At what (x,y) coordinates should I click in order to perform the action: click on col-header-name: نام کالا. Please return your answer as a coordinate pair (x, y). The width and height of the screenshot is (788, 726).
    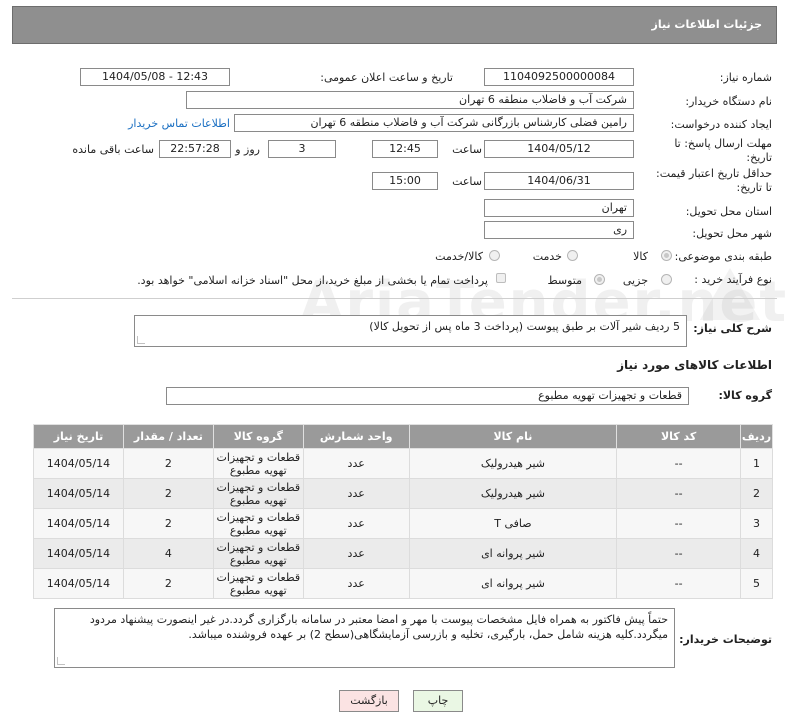
    Looking at the image, I should click on (513, 436).